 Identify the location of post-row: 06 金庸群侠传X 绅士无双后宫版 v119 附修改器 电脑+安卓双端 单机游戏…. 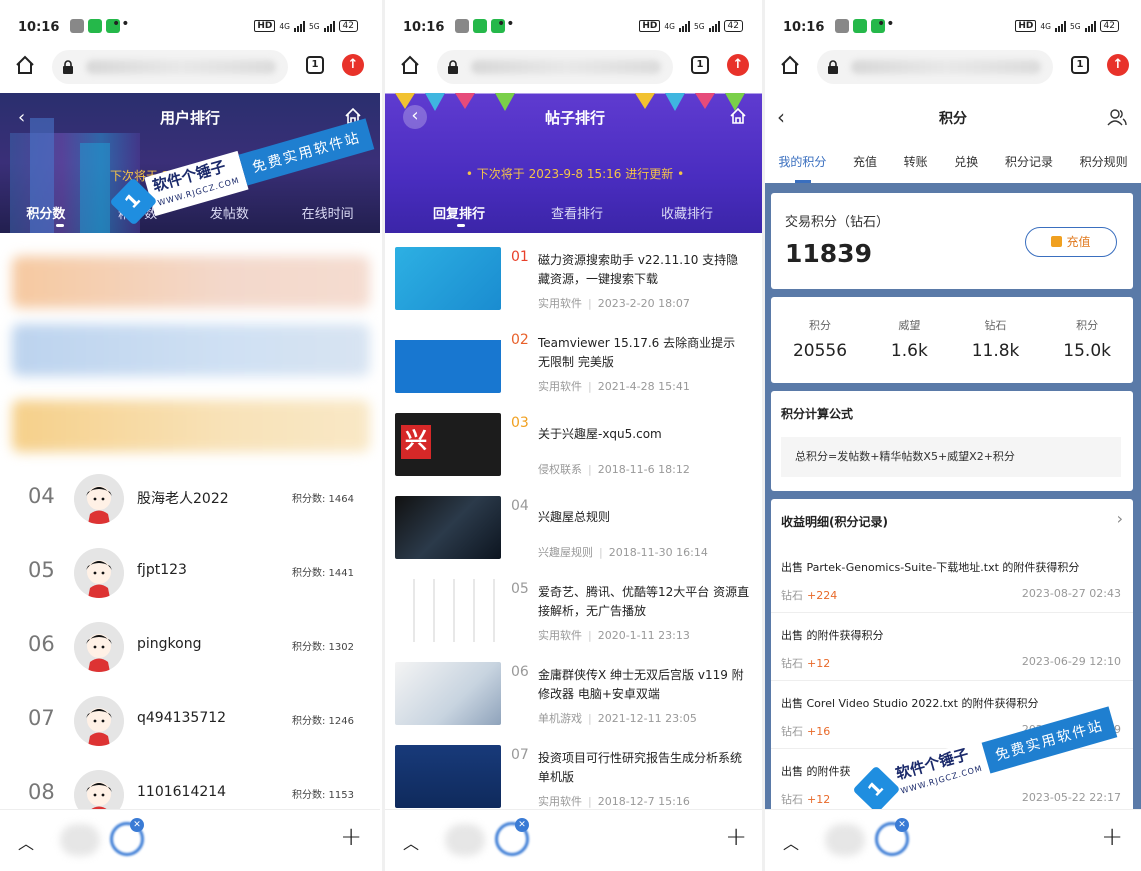
(575, 703).